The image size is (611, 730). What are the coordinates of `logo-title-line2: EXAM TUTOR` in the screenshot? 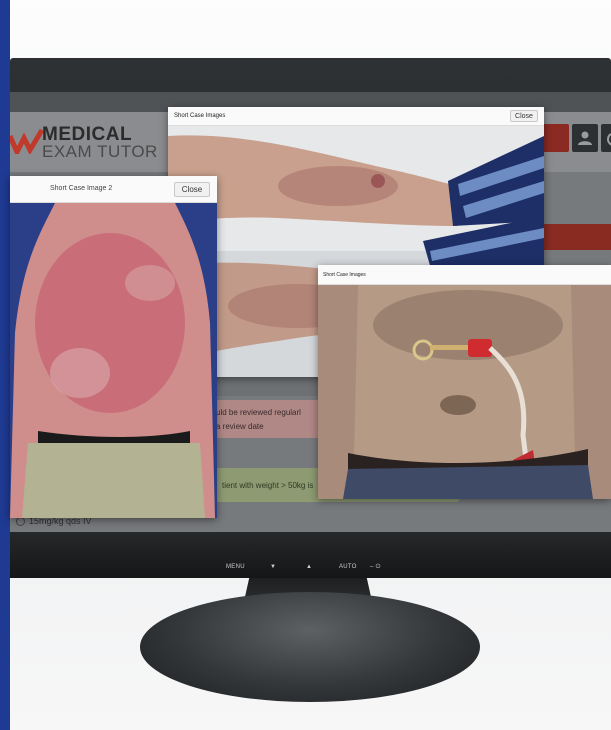 It's located at (100, 151).